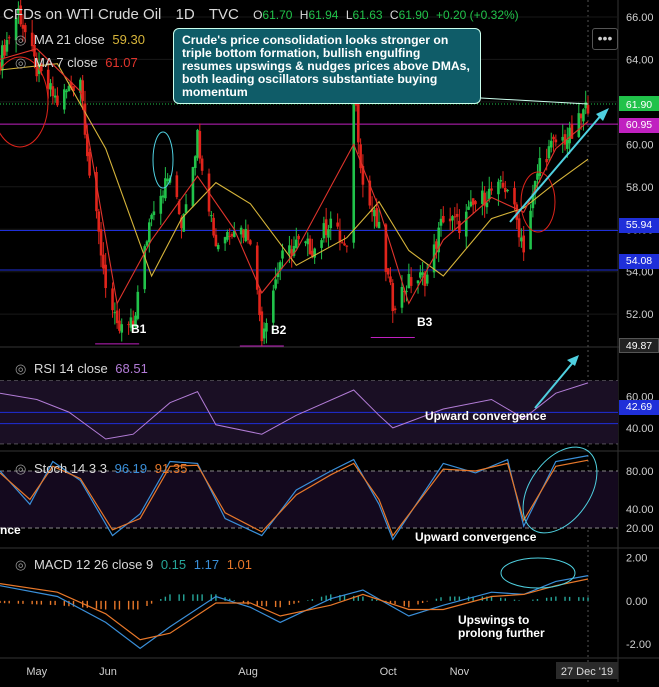 The width and height of the screenshot is (659, 687). What do you see at coordinates (206, 564) in the screenshot?
I see `macd-line-value: 1.17` at bounding box center [206, 564].